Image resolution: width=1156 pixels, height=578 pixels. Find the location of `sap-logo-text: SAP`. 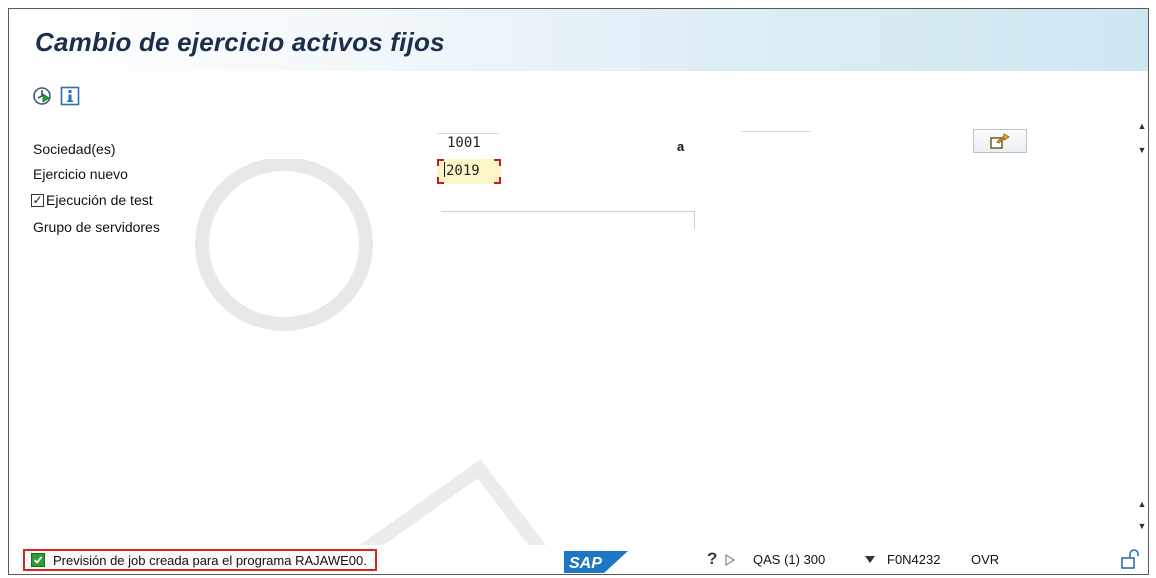

sap-logo-text: SAP is located at coordinates (585, 563).